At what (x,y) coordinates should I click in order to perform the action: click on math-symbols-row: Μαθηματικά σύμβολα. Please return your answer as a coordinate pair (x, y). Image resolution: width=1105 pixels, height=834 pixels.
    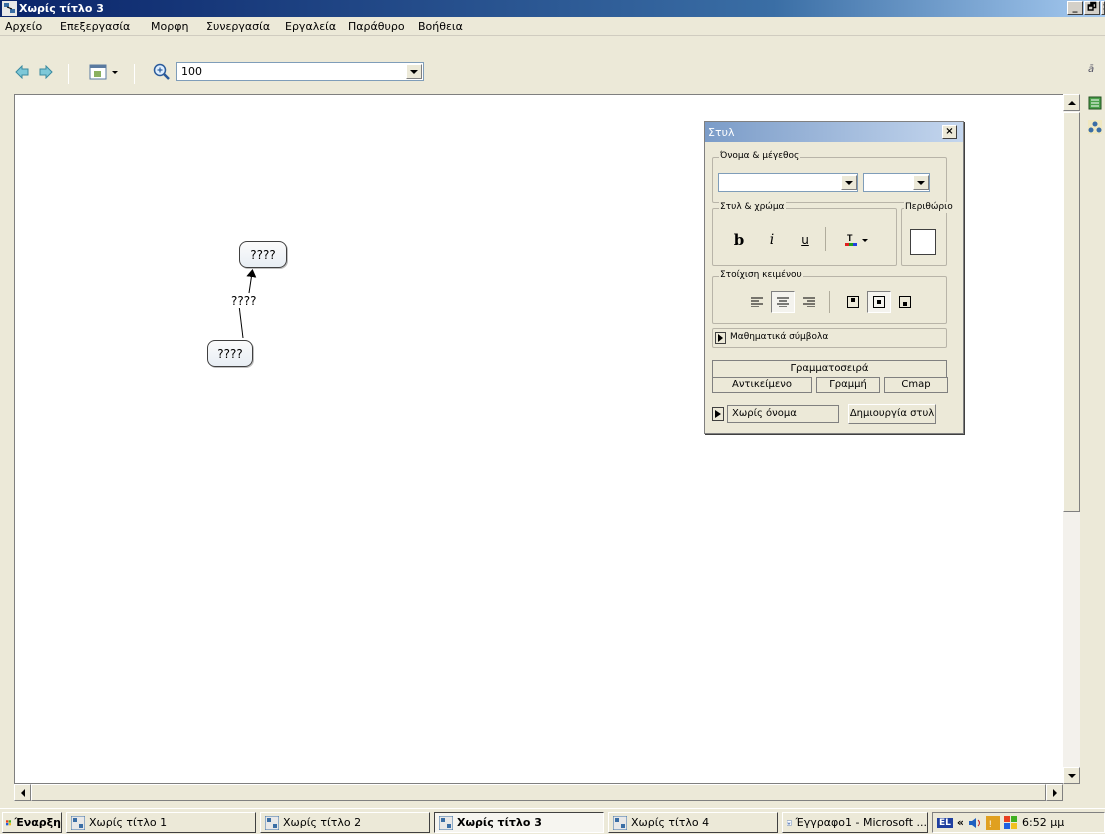
    Looking at the image, I should click on (829, 338).